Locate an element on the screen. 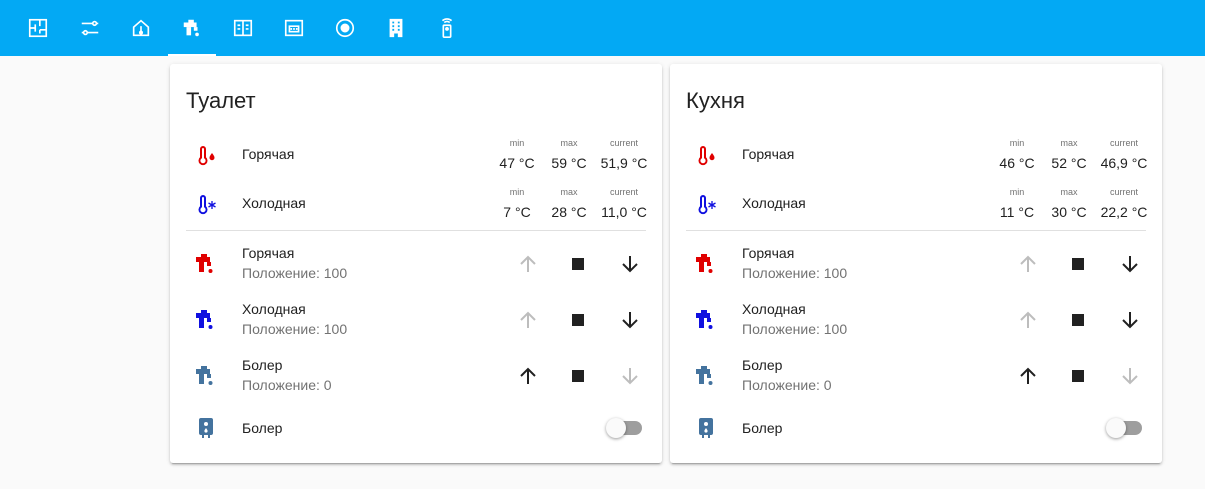  stat-max: max 59 °C is located at coordinates (569, 154).